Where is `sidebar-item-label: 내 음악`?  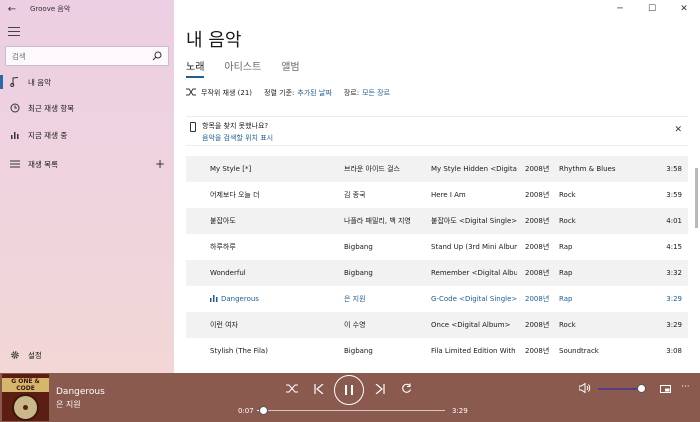
sidebar-item-label: 내 음악 is located at coordinates (40, 82).